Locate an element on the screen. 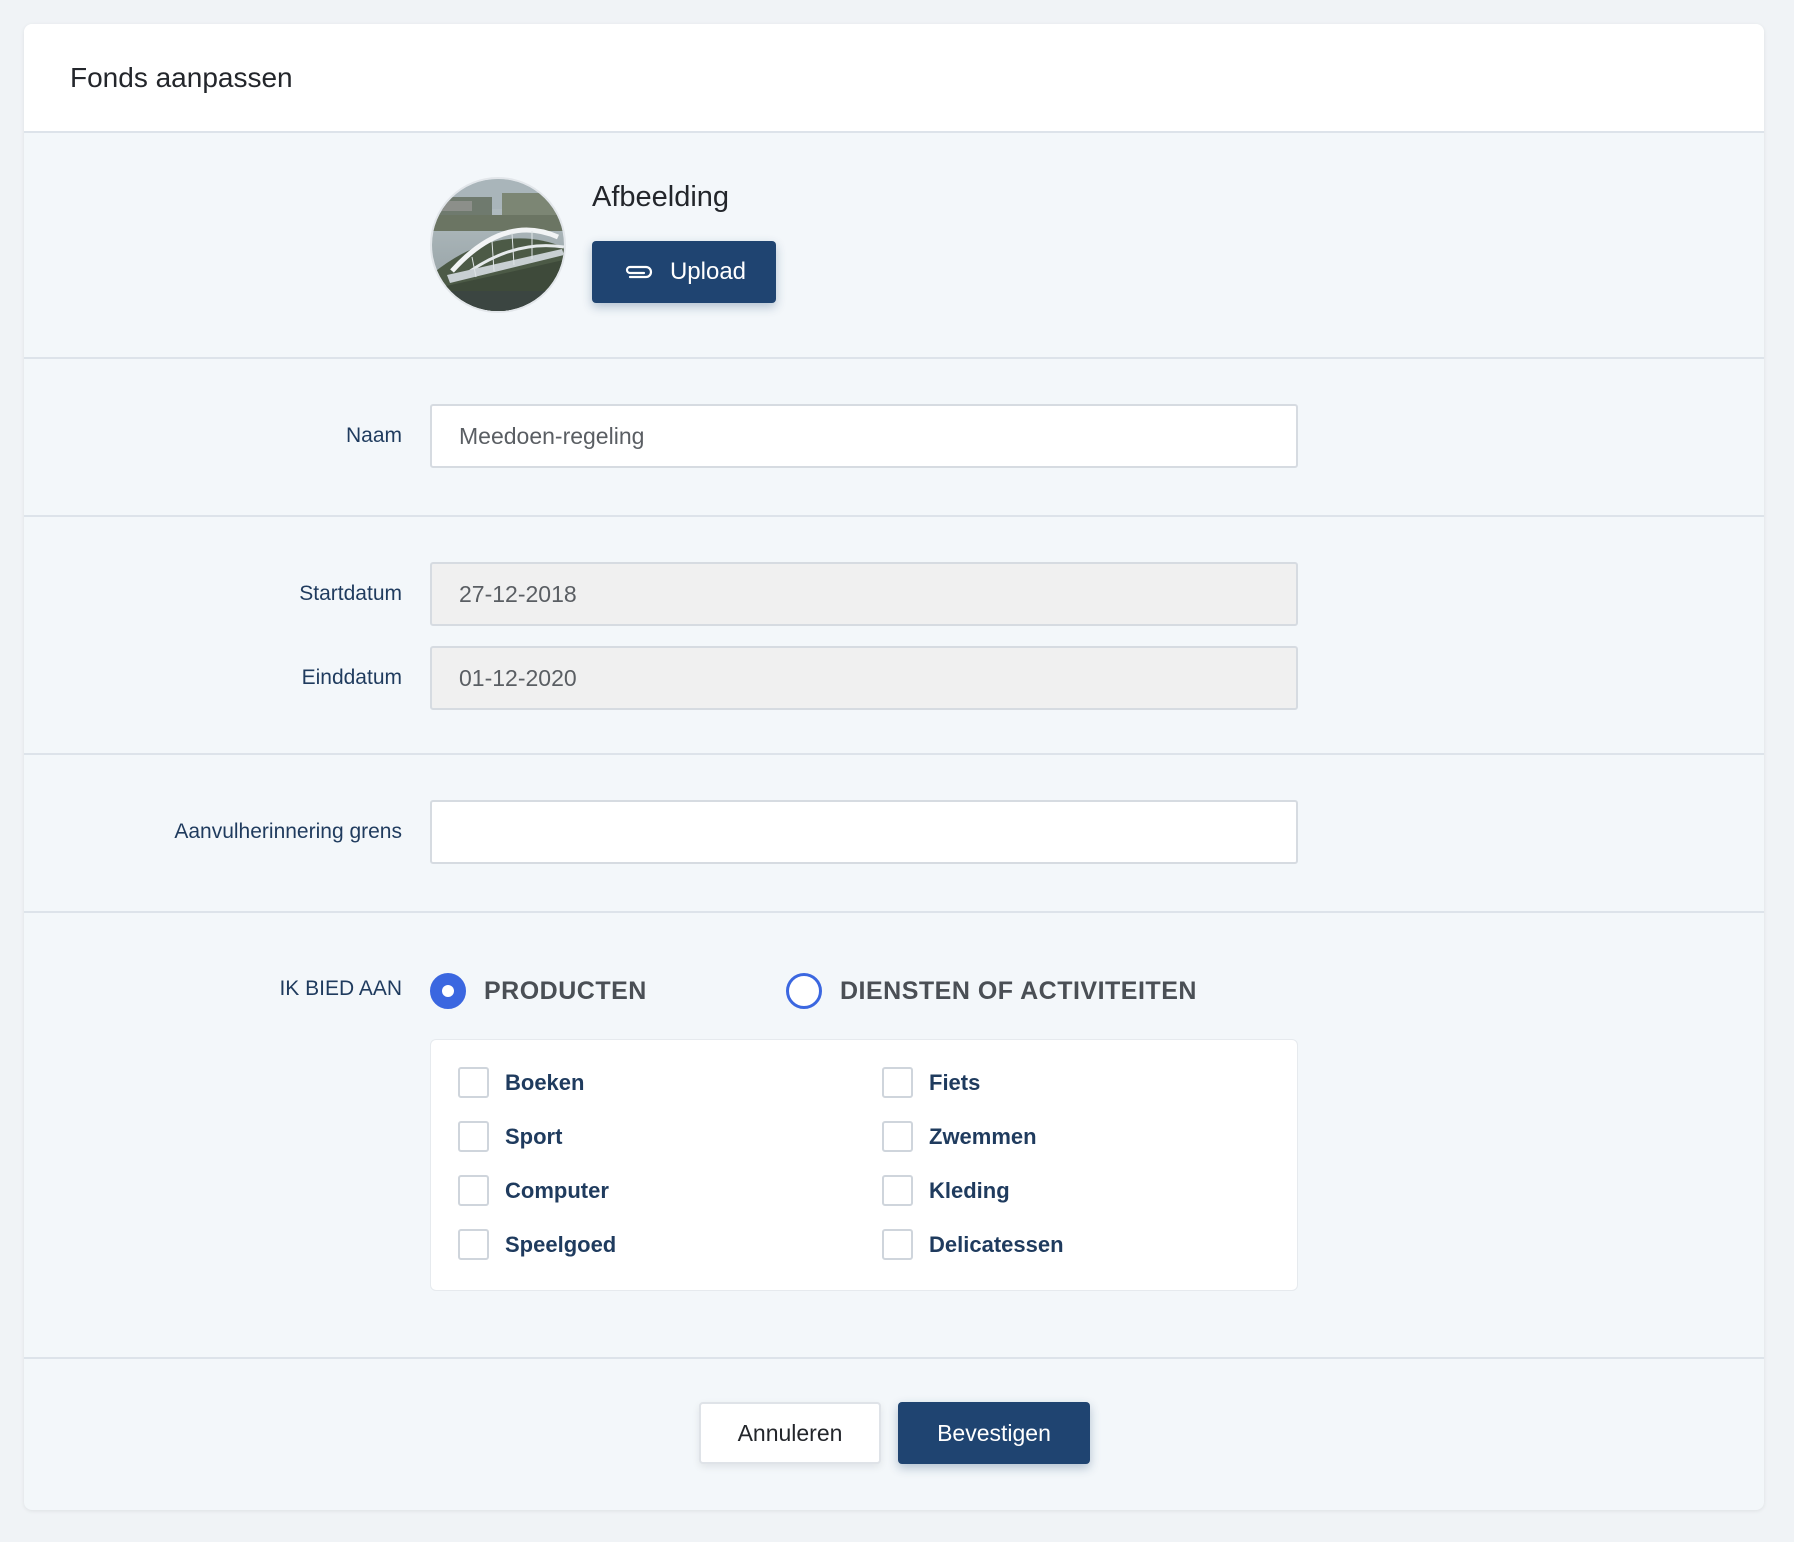 The image size is (1794, 1542). start-date-row: Startdatum 27-12-2018 is located at coordinates (894, 594).